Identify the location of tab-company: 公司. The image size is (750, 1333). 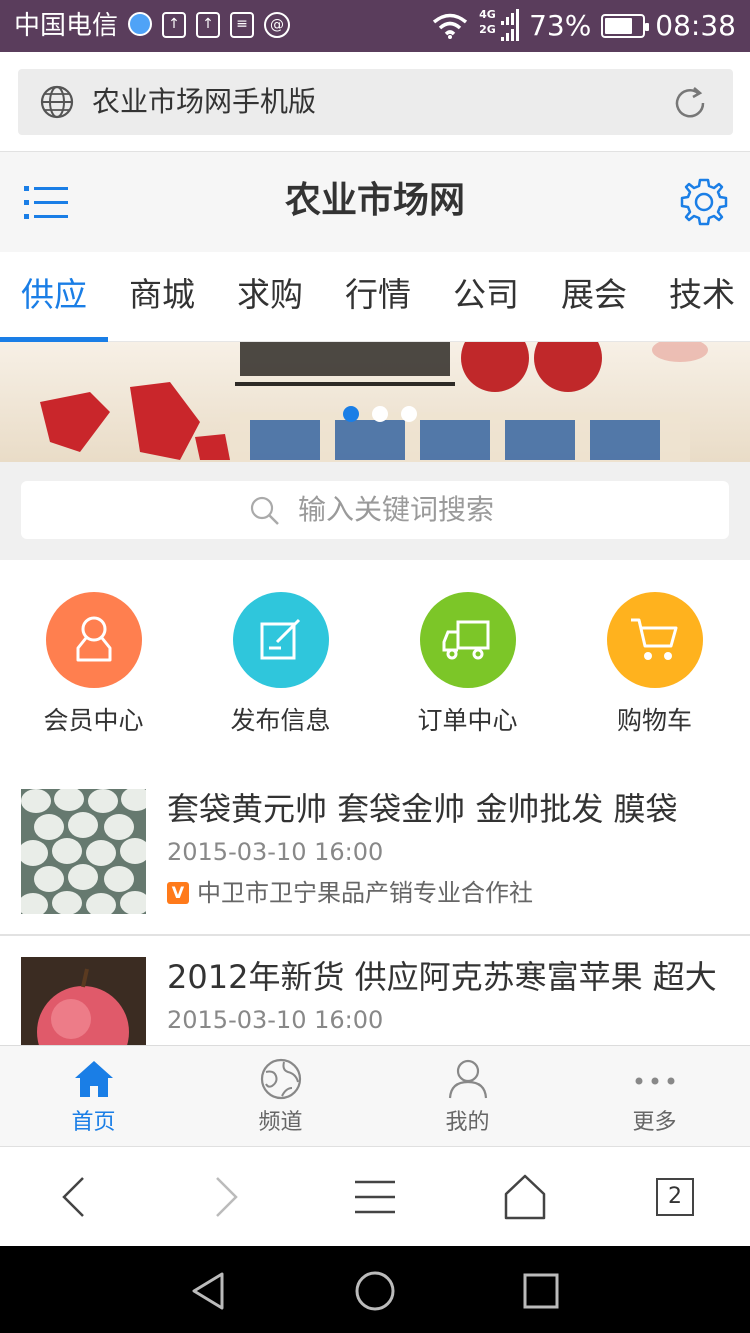
(486, 297).